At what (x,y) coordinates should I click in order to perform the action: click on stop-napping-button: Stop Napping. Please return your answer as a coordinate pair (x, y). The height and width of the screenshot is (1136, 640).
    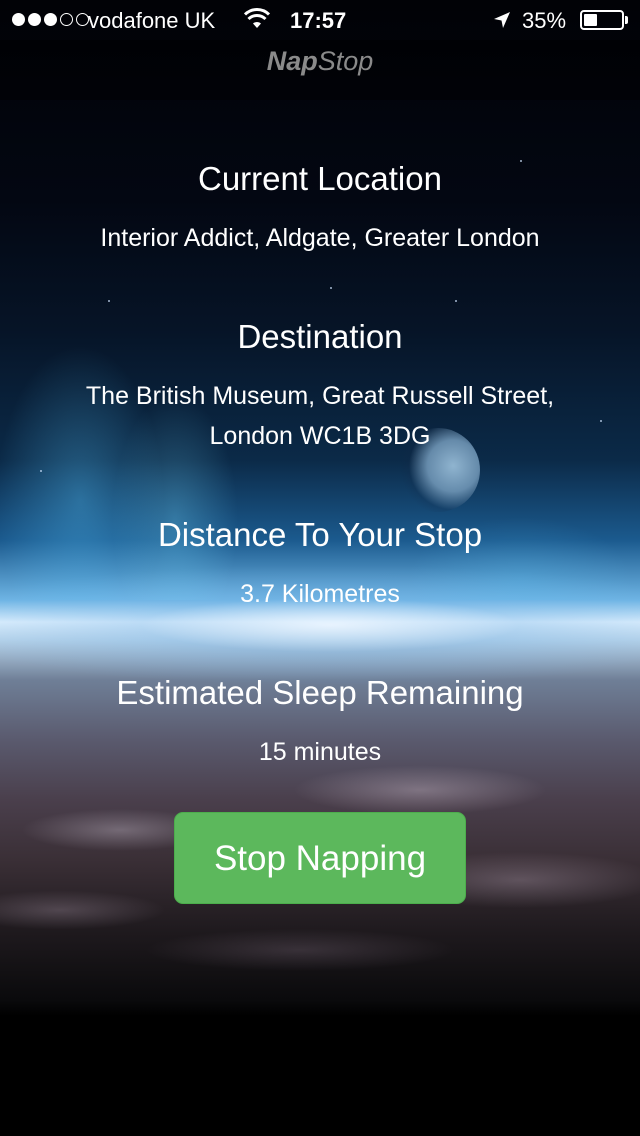
    Looking at the image, I should click on (320, 858).